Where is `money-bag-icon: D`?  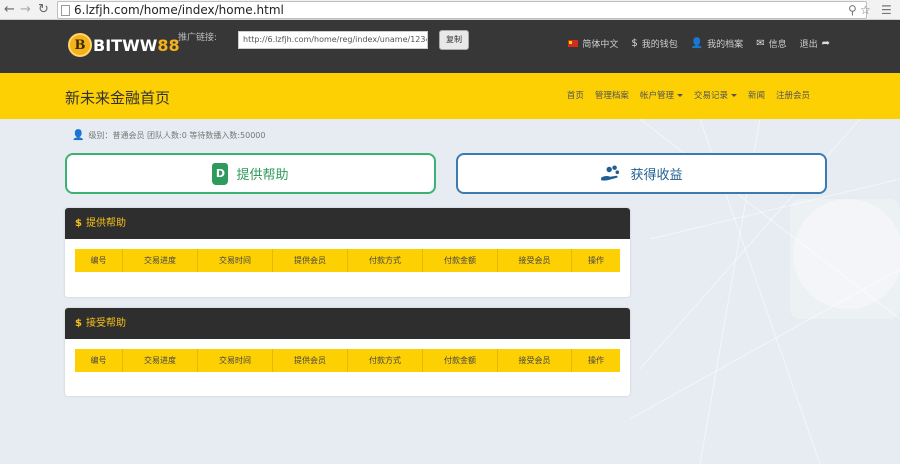 money-bag-icon: D is located at coordinates (220, 173).